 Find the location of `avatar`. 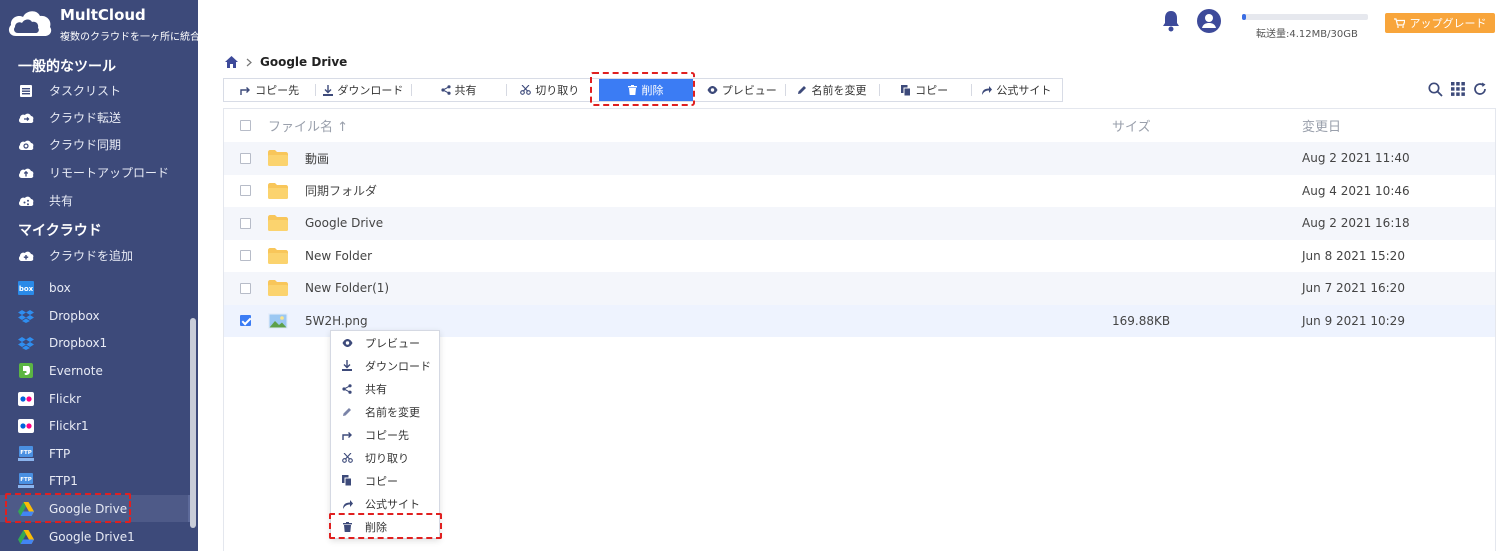

avatar is located at coordinates (1209, 21).